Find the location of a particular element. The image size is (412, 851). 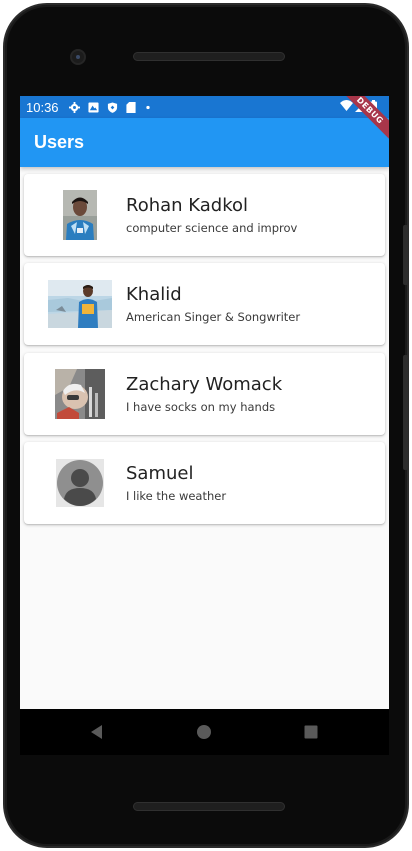

dot-icon is located at coordinates (150, 107).